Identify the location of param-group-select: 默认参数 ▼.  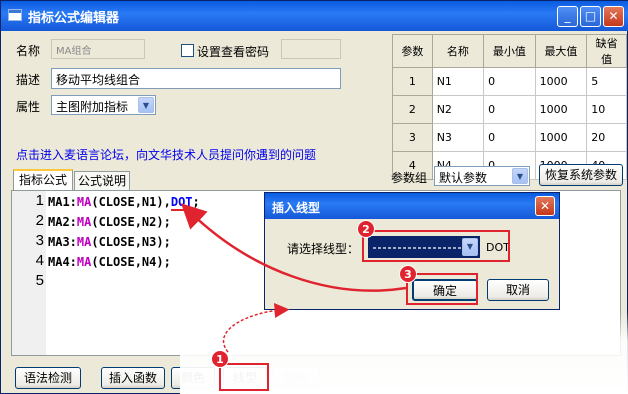
(482, 176).